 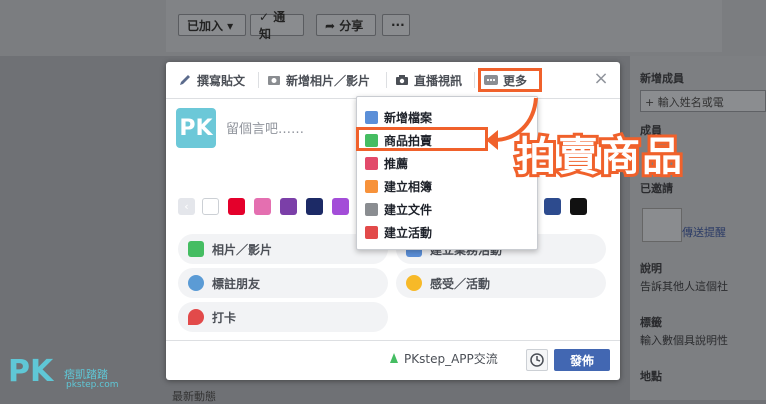 I want to click on chip-photo-video-label: 相片／影片, so click(x=242, y=249).